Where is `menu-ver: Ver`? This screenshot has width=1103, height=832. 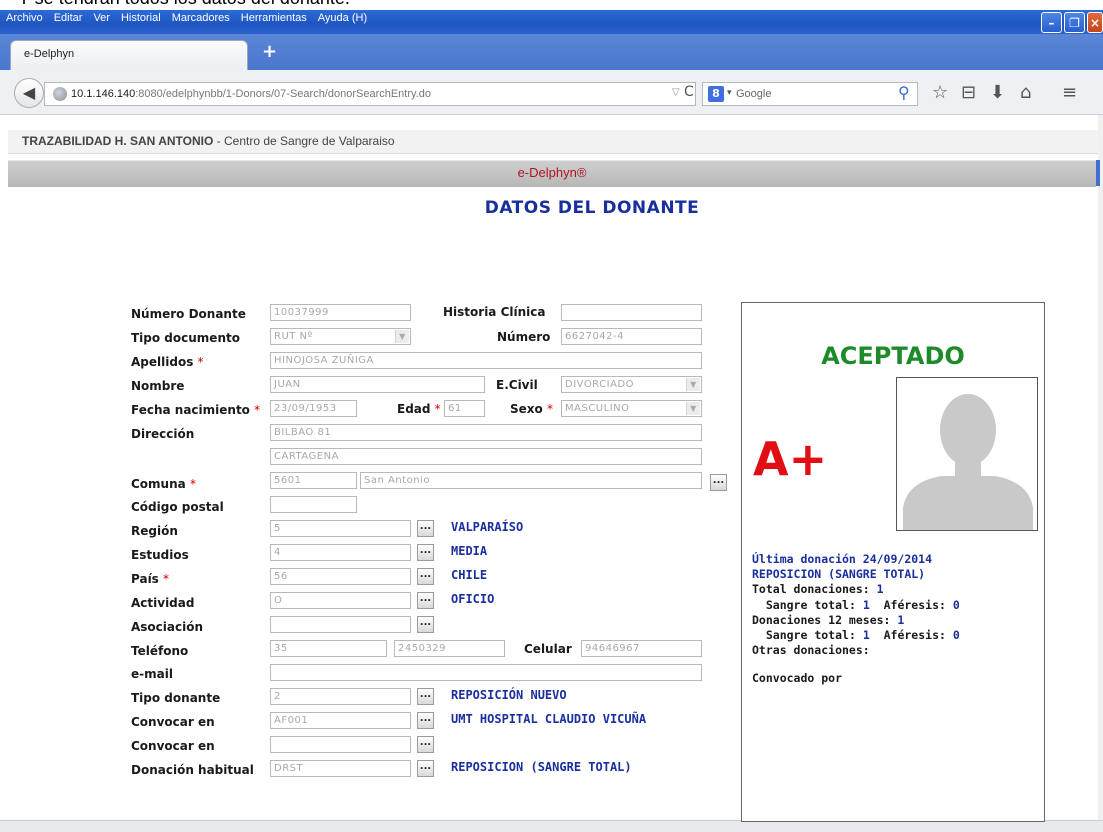
menu-ver: Ver is located at coordinates (101, 18).